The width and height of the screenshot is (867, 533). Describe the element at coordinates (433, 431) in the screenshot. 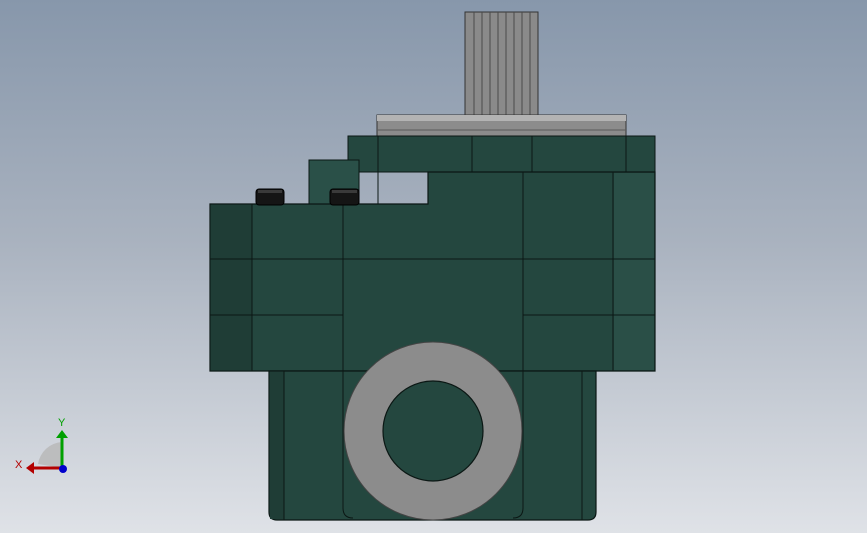

I see `port-ring` at that location.